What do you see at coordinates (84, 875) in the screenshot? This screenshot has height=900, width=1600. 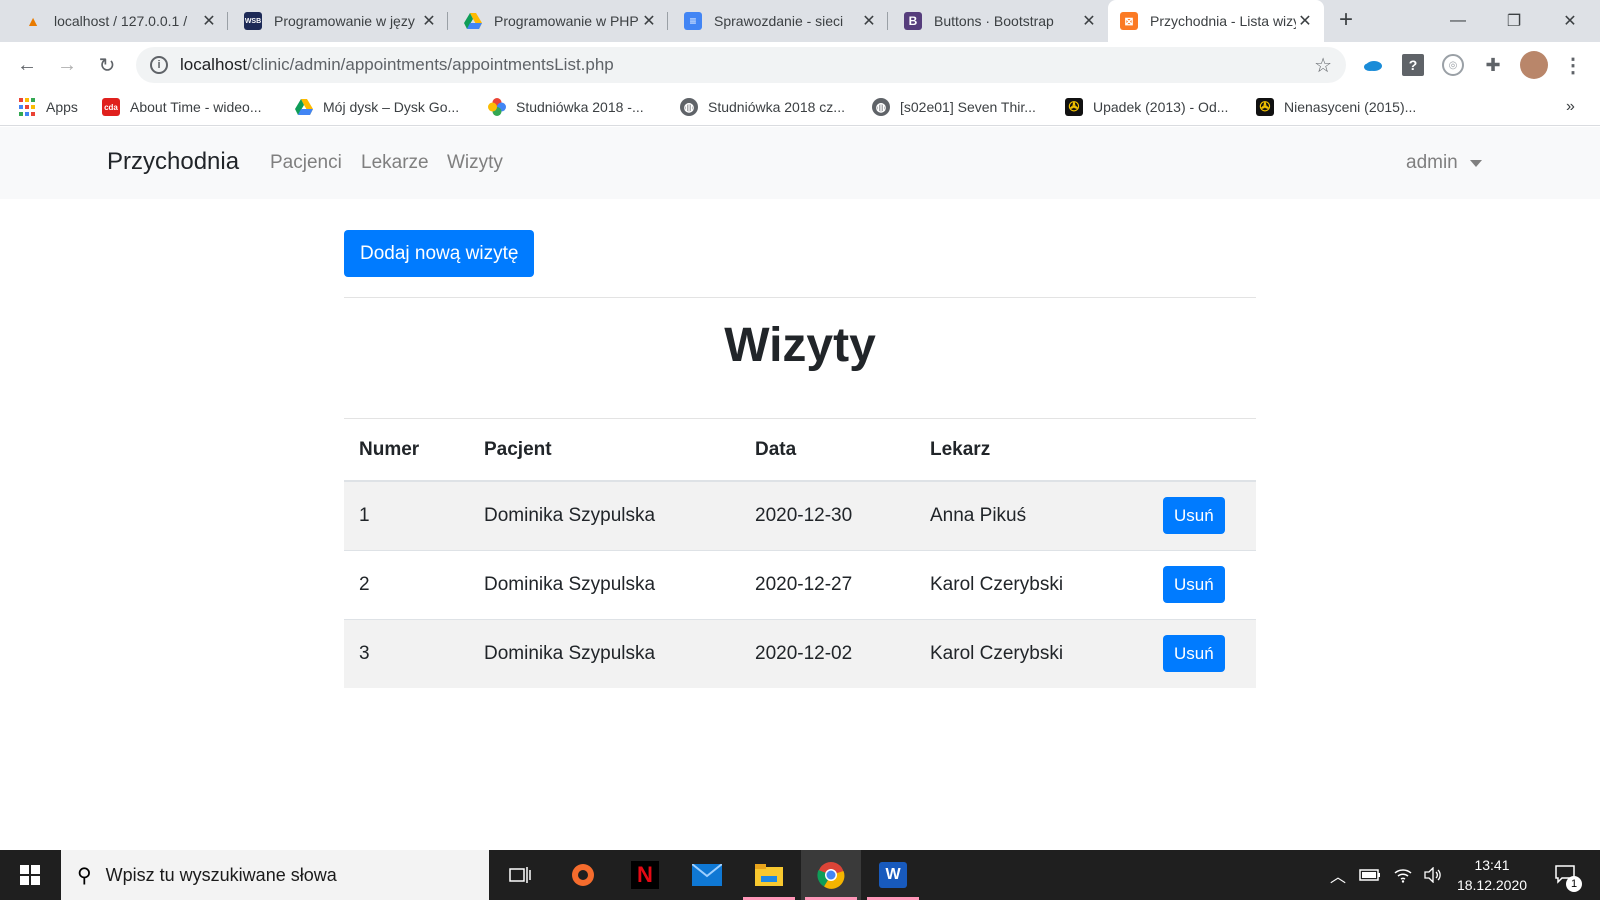 I see `search-icon: ⚲` at bounding box center [84, 875].